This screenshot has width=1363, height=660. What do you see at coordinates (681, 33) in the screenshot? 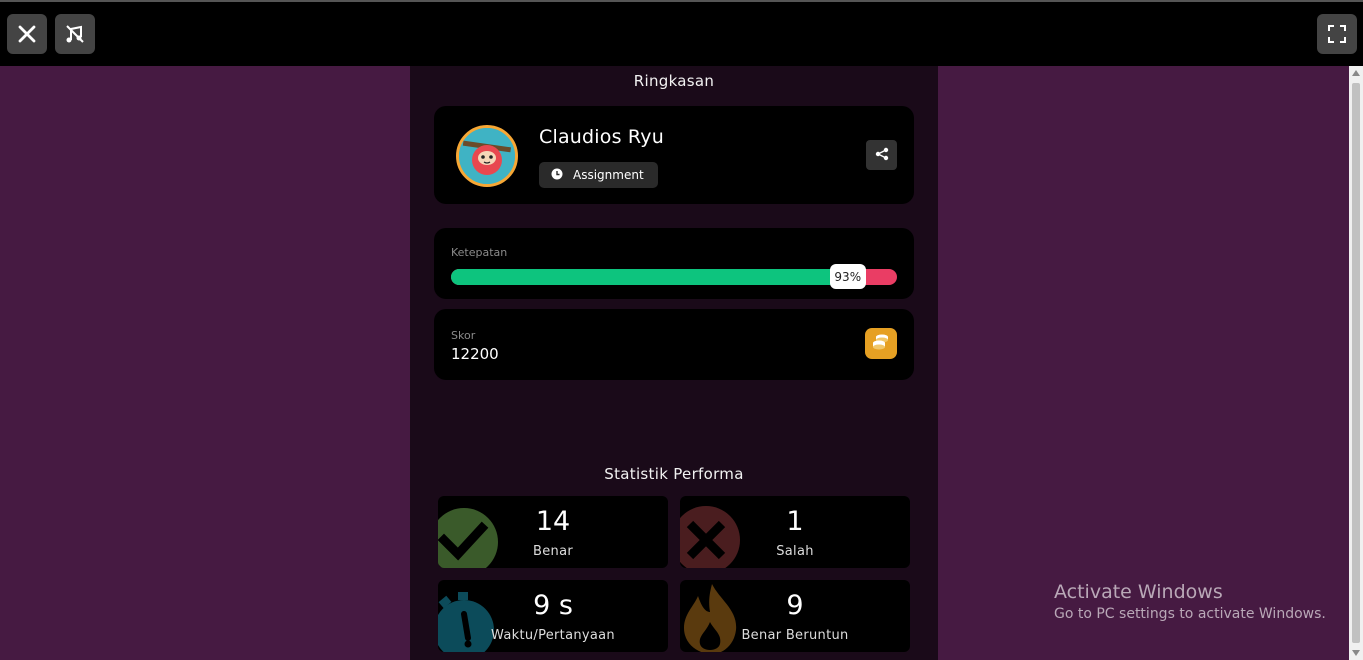
I see `top-toolbar` at bounding box center [681, 33].